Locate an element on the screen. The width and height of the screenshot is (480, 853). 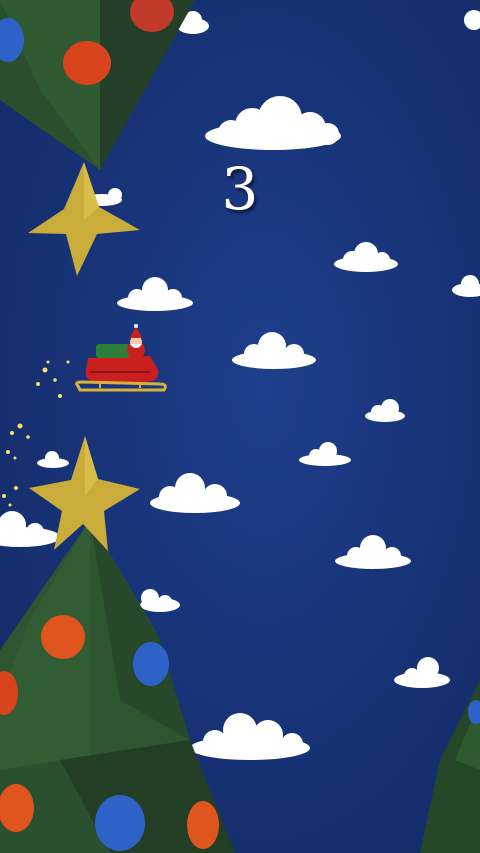
christmas-tree-right is located at coordinates (450, 766).